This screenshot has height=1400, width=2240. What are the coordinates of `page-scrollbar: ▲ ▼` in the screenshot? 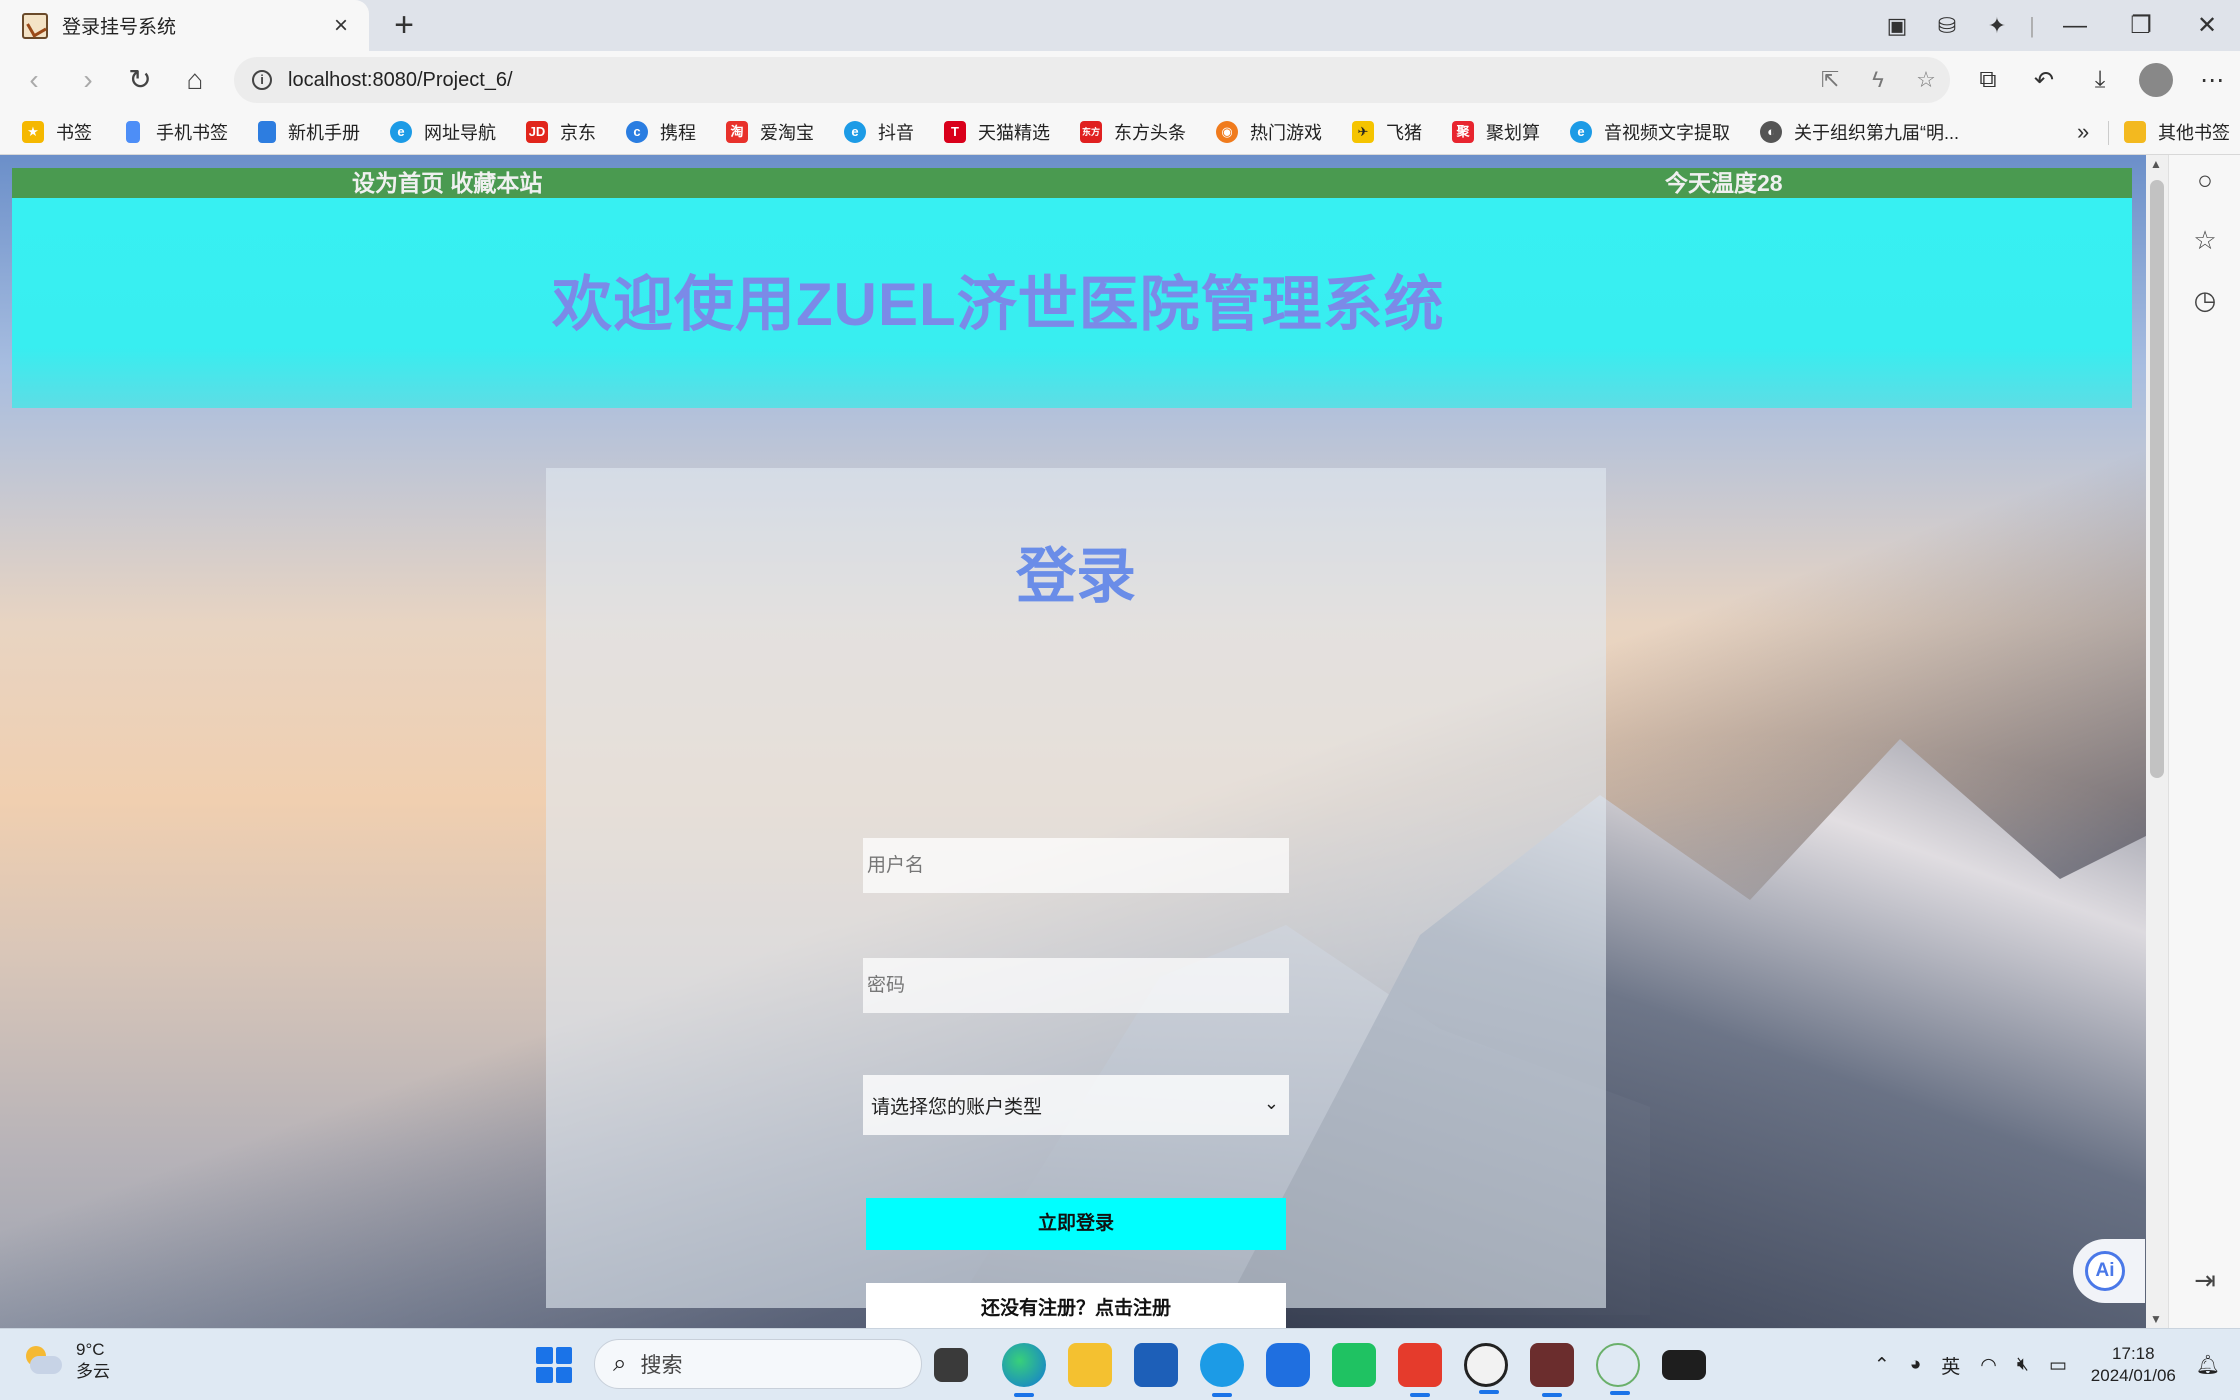 It's located at (2157, 741).